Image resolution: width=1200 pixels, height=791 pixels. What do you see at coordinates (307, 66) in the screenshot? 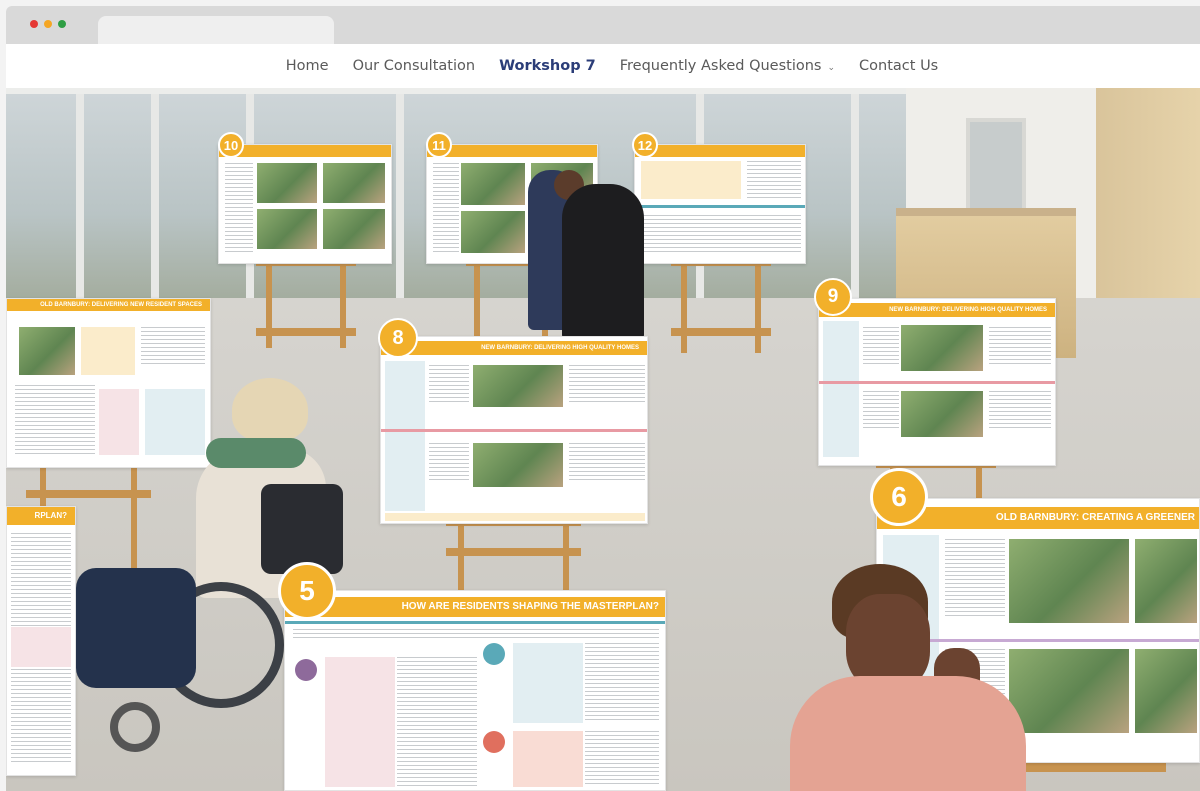
I see `nav-home: Home` at bounding box center [307, 66].